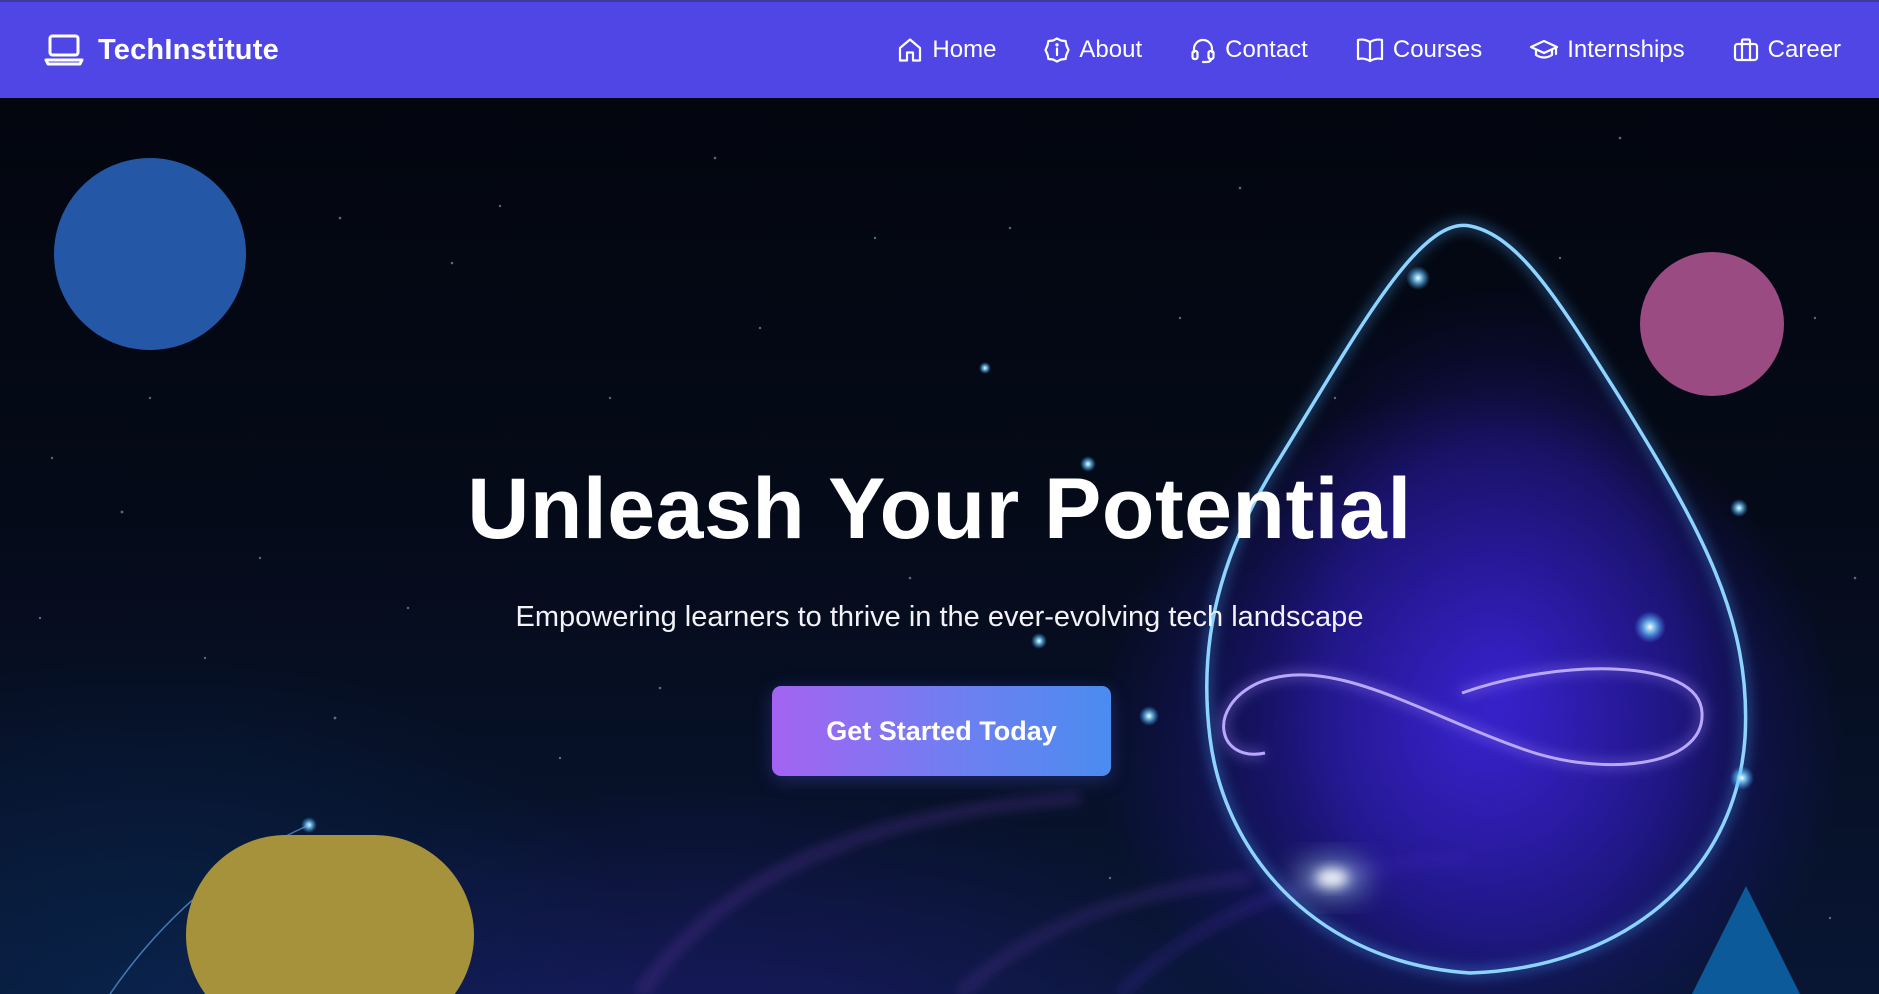  I want to click on get-started-button: Get Started Today, so click(941, 731).